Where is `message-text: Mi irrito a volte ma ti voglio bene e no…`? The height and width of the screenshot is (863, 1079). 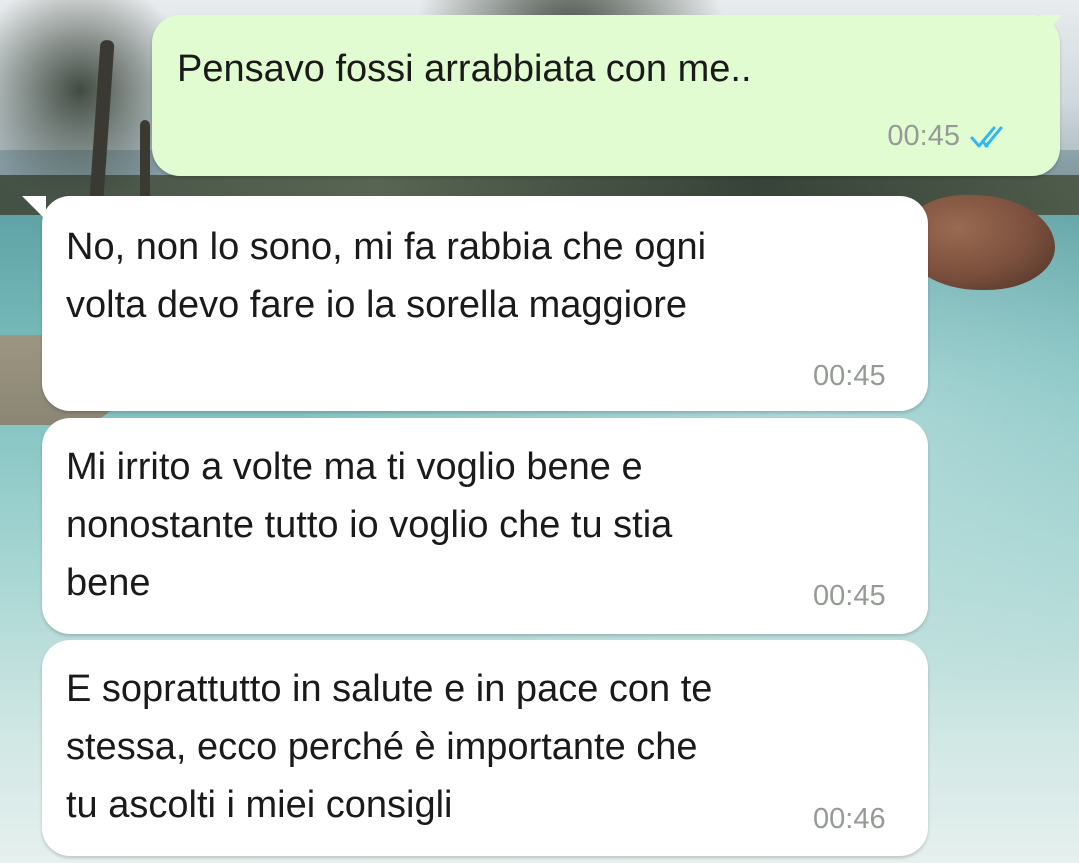
message-text: Mi irrito a volte ma ti voglio bene e no… is located at coordinates (369, 525).